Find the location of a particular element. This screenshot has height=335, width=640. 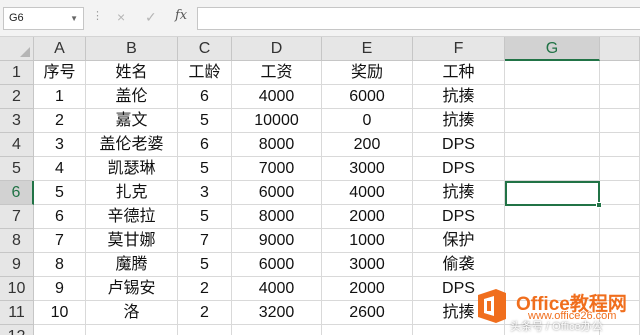

select-all-corner is located at coordinates (17, 49).